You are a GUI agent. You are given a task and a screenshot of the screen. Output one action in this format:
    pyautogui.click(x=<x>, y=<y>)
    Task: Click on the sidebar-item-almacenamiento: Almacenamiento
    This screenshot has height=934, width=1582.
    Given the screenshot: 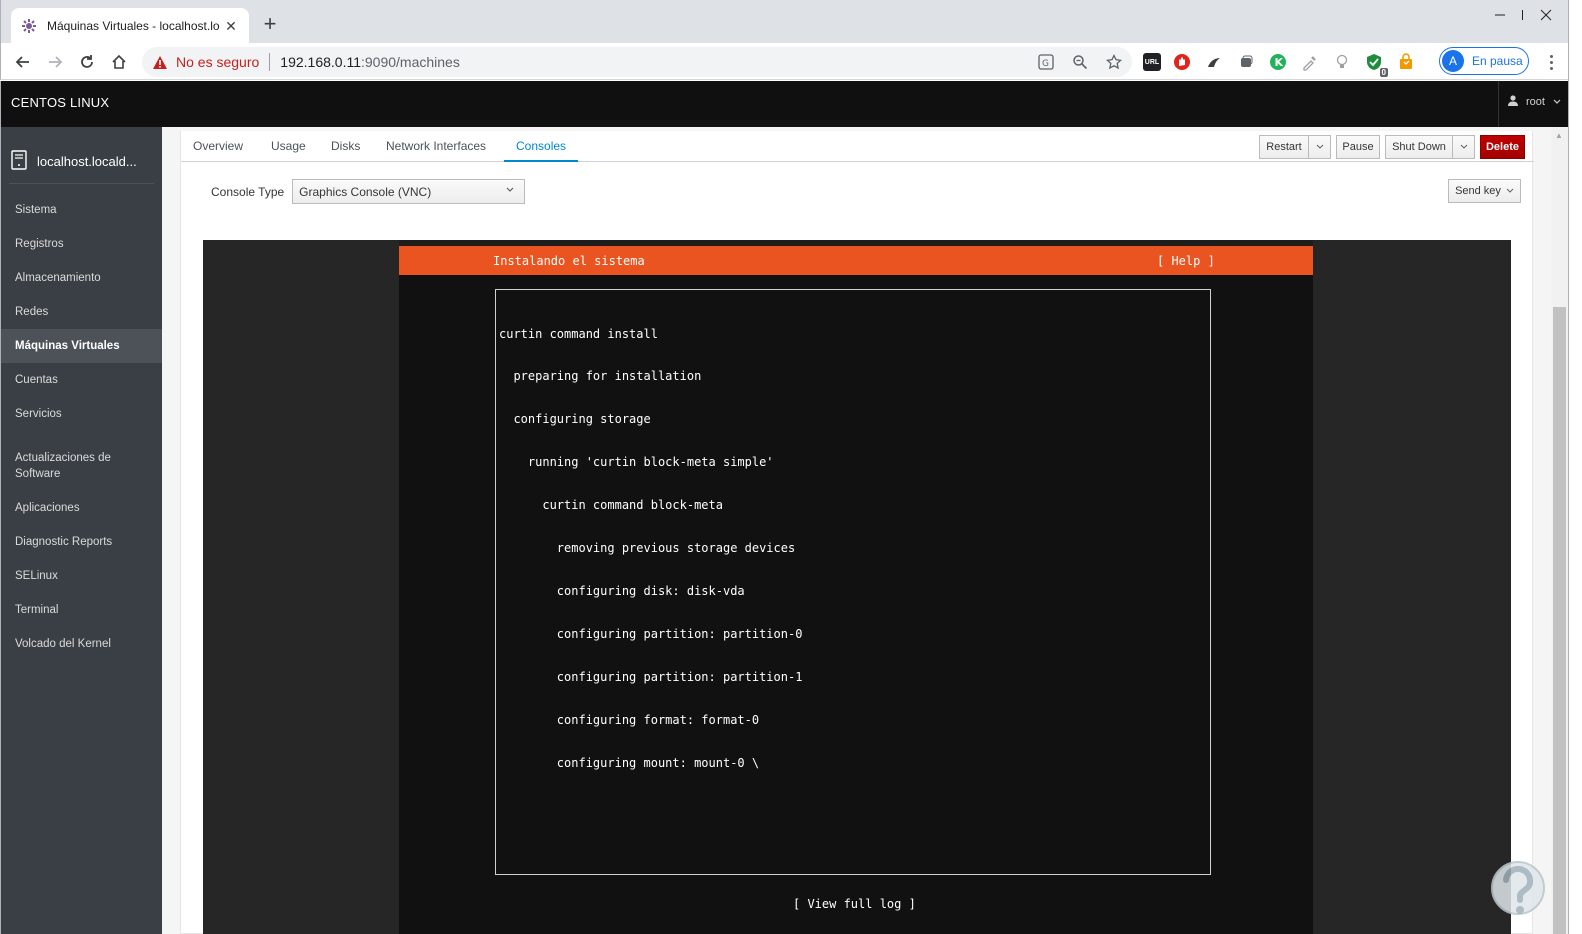 What is the action you would take?
    pyautogui.click(x=81, y=278)
    